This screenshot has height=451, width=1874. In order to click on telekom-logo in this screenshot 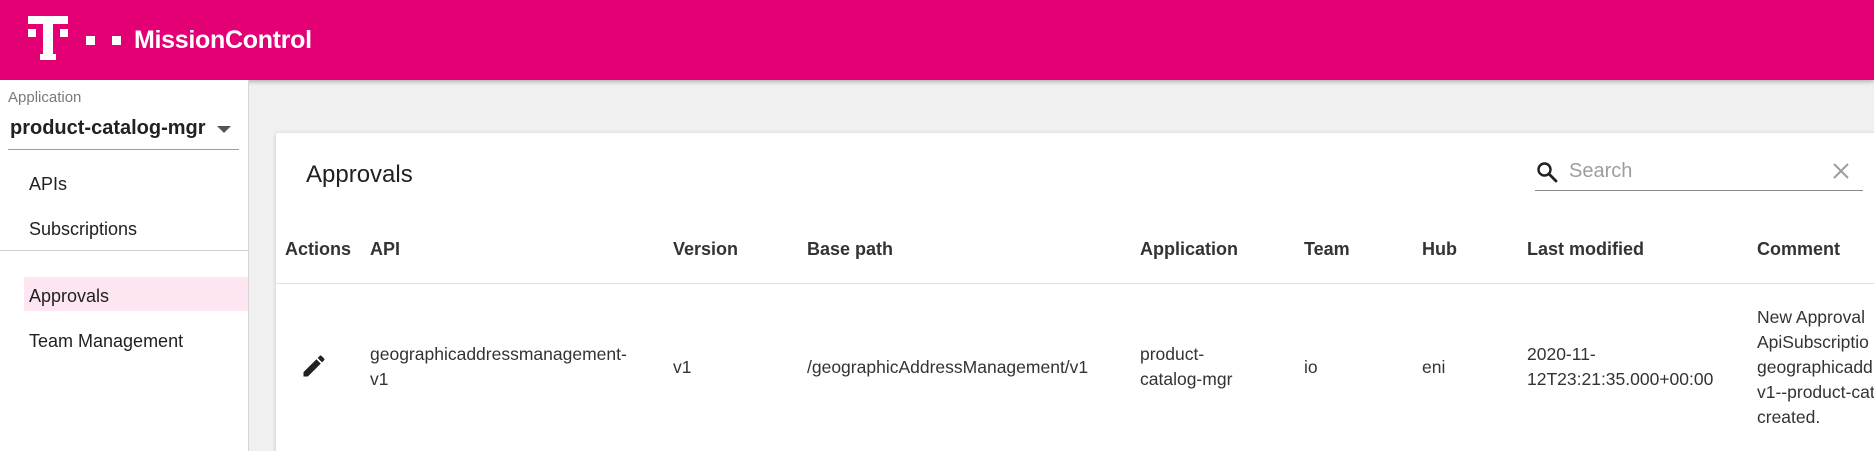, I will do `click(48, 38)`.